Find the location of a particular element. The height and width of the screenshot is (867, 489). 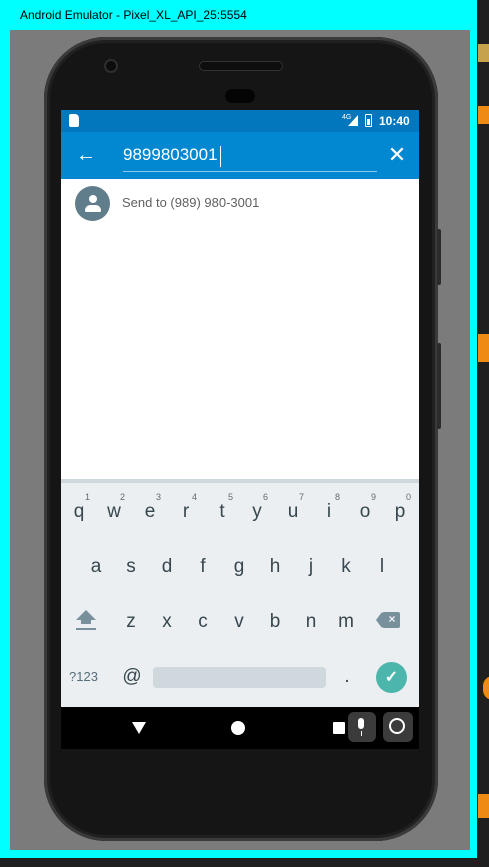

key-l: l is located at coordinates (382, 567).